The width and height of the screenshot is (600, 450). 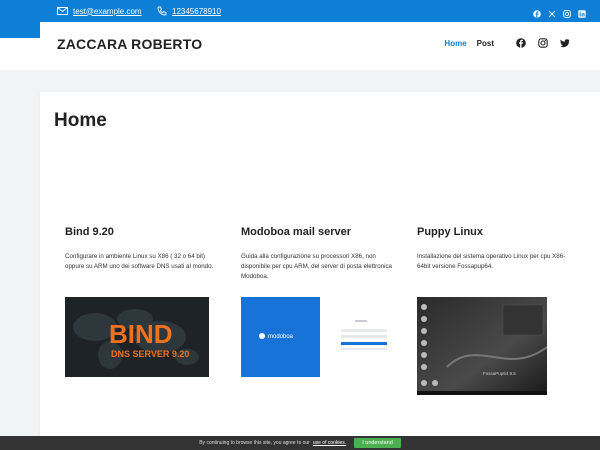 What do you see at coordinates (377, 443) in the screenshot?
I see `cookie-accept-button: I understand` at bounding box center [377, 443].